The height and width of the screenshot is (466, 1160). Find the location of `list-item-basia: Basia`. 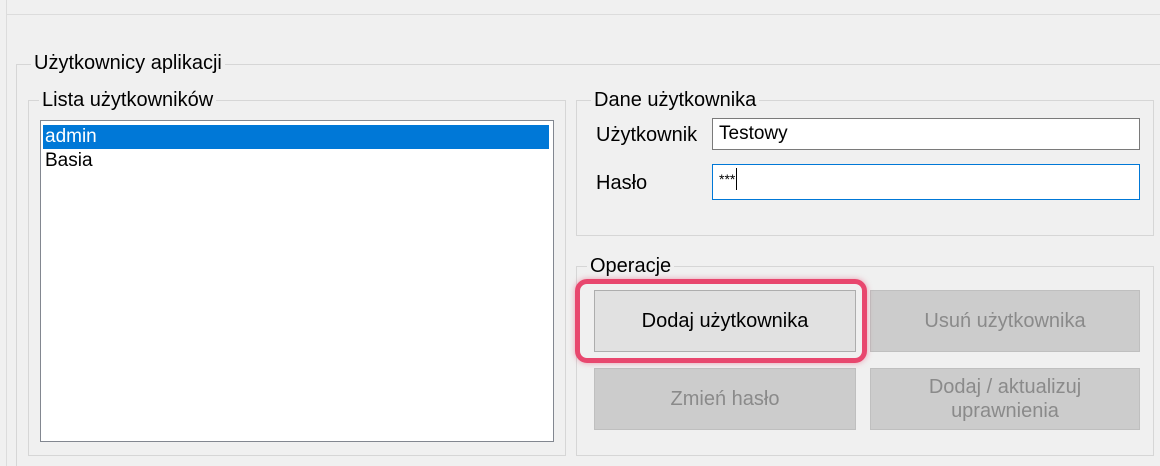

list-item-basia: Basia is located at coordinates (296, 161).